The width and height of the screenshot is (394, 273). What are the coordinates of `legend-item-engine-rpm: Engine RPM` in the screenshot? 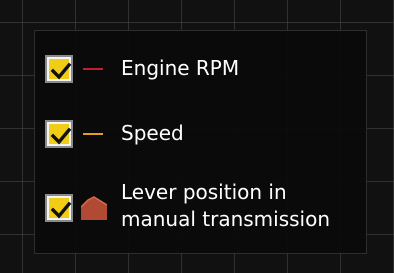 It's located at (200, 68).